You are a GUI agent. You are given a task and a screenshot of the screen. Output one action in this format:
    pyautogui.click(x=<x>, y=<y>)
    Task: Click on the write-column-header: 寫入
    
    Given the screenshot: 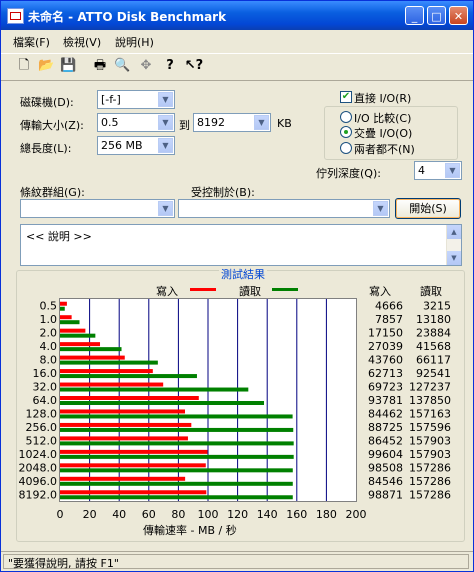 What is the action you would take?
    pyautogui.click(x=380, y=291)
    